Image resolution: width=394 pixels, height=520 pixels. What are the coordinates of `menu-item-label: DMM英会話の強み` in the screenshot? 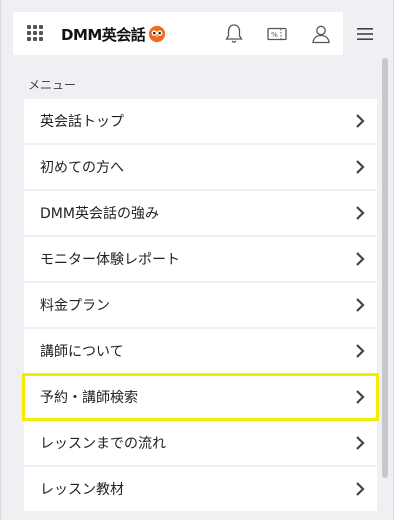 It's located at (99, 214).